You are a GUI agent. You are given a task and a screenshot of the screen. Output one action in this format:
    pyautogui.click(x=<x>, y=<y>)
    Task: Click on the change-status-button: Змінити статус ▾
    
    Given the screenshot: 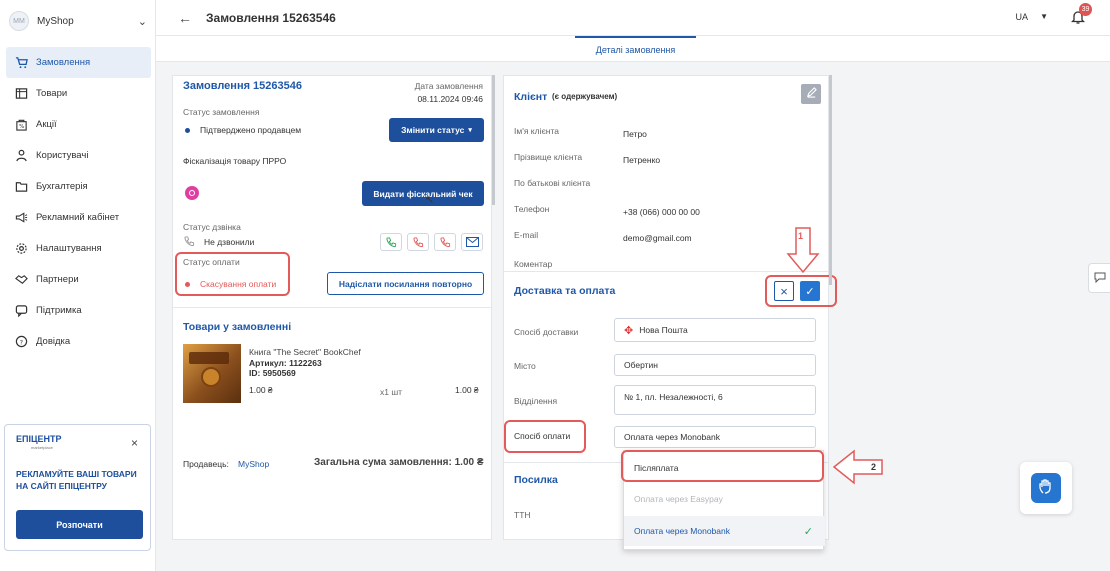 What is the action you would take?
    pyautogui.click(x=436, y=130)
    